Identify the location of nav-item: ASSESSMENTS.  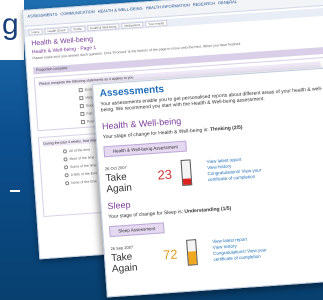
(42, 17).